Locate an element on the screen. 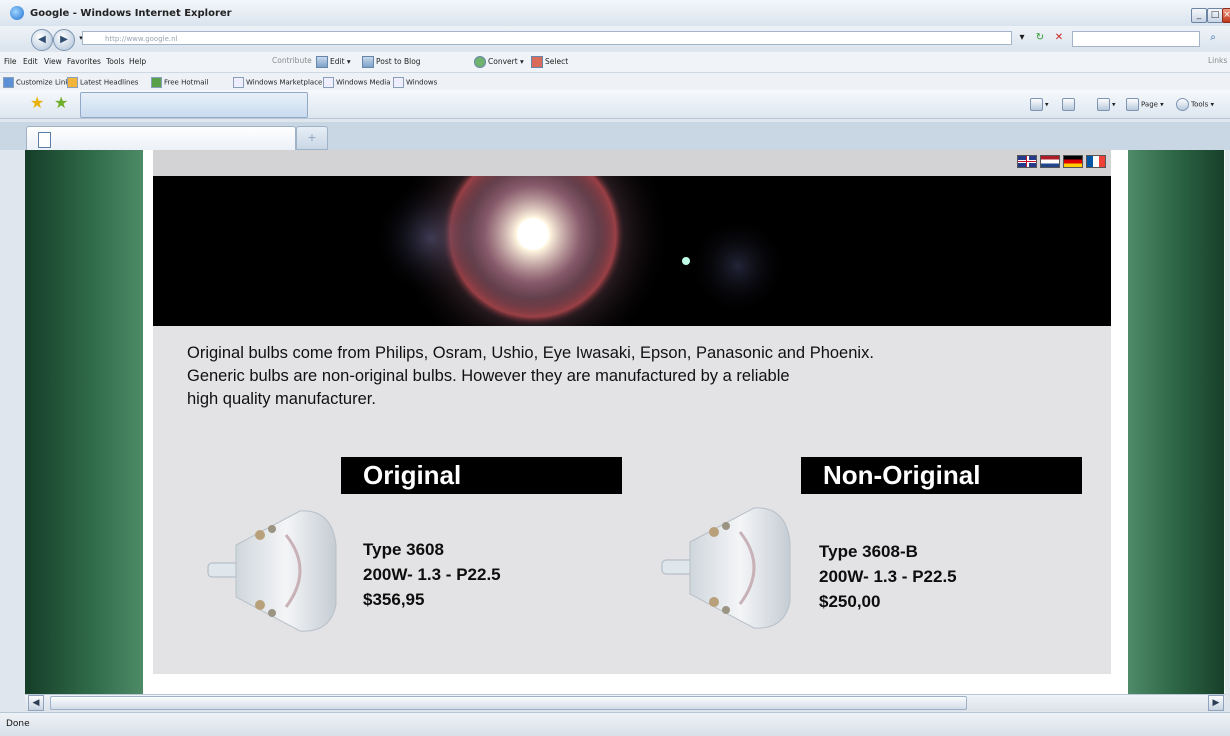  select-icon is located at coordinates (537, 62).